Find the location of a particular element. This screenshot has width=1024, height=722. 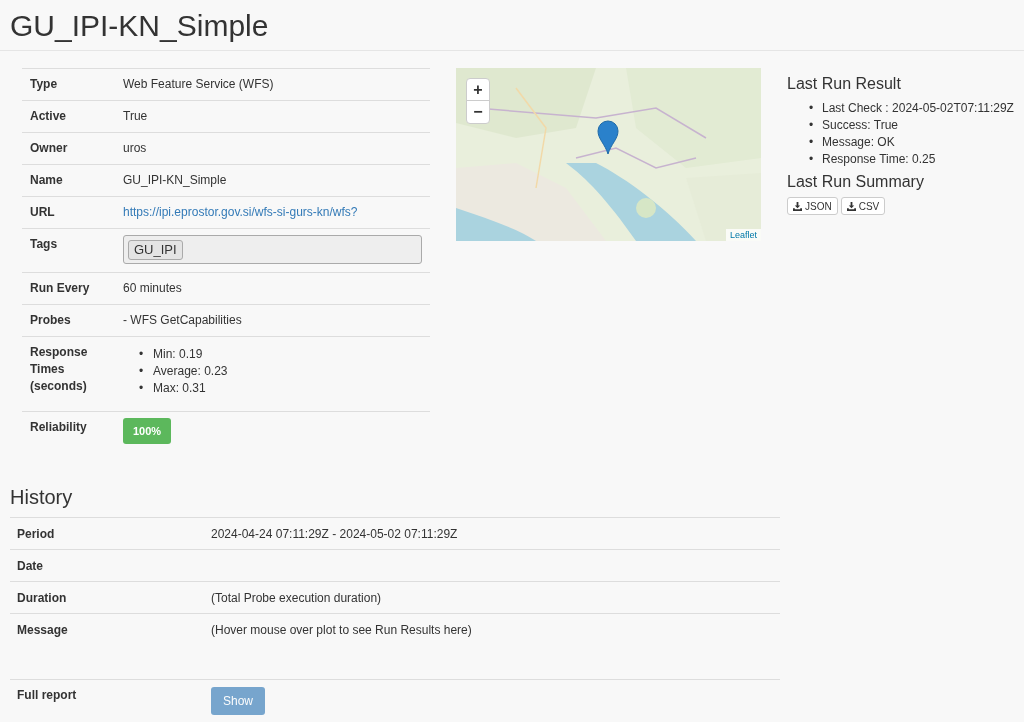

field-label: Response Times (seconds) is located at coordinates (59, 369).